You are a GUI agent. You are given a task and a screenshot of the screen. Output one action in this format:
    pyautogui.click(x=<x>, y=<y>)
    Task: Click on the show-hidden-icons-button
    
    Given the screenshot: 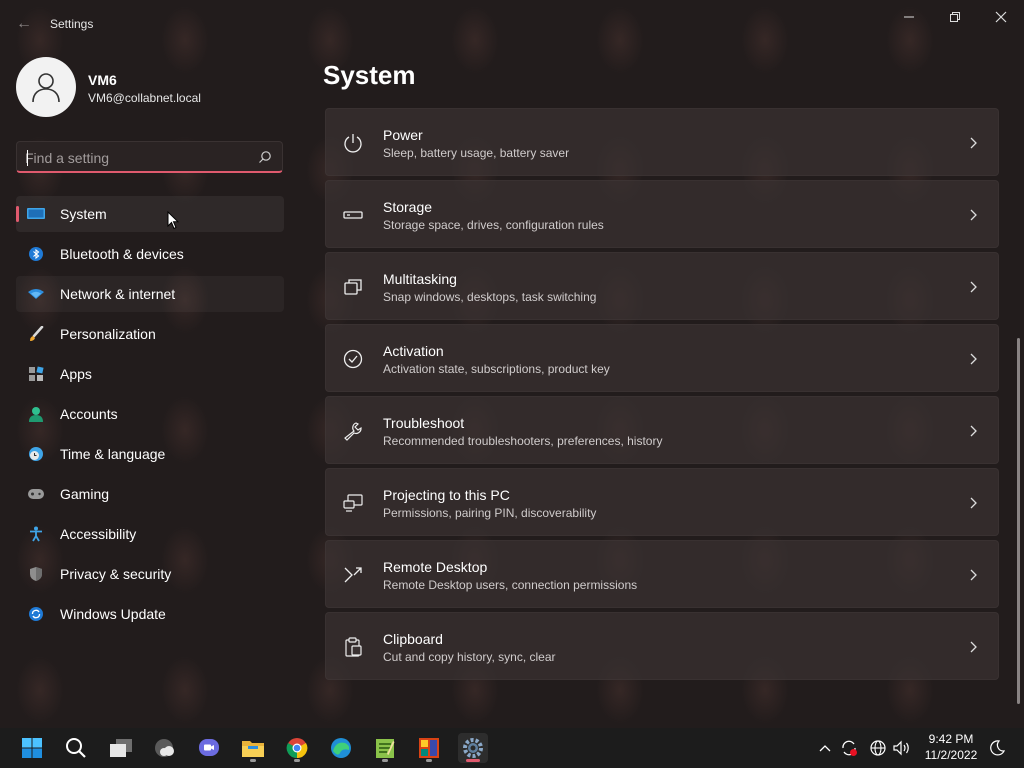 What is the action you would take?
    pyautogui.click(x=825, y=748)
    